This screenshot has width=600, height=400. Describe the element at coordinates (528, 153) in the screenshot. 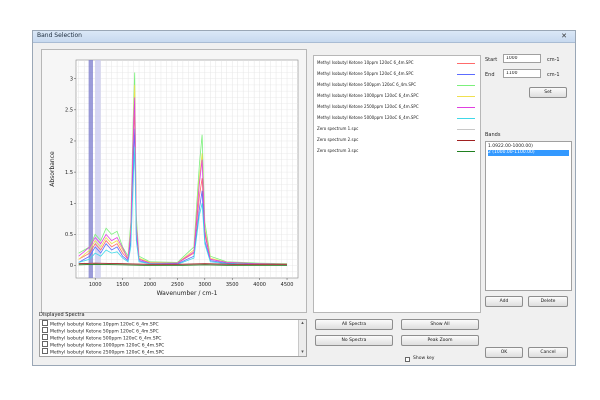

I see `band-list-item: 2 (1000.00-1100.00)` at that location.